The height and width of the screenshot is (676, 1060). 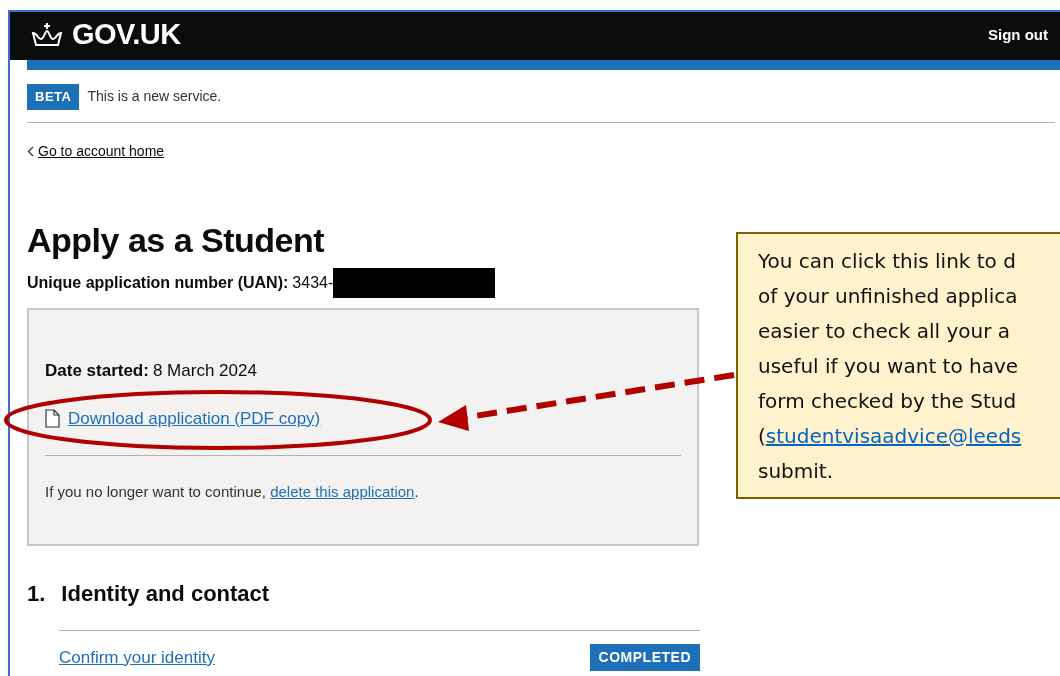 What do you see at coordinates (313, 283) in the screenshot?
I see `uan-value: 3434-` at bounding box center [313, 283].